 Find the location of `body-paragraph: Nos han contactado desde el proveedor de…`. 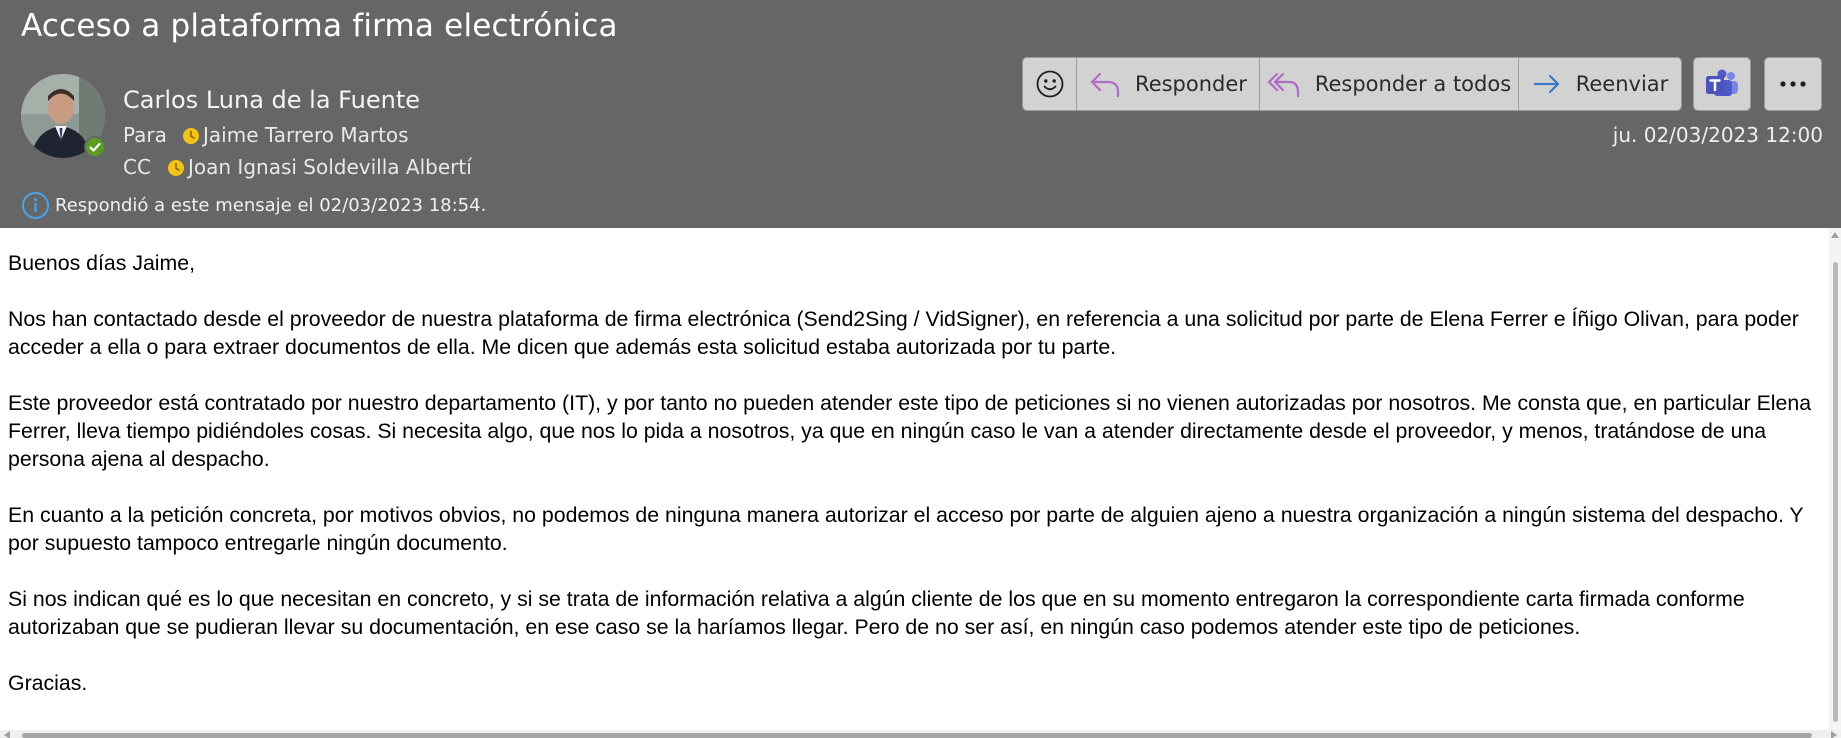

body-paragraph: Nos han contactado desde el proveedor de… is located at coordinates (903, 333).